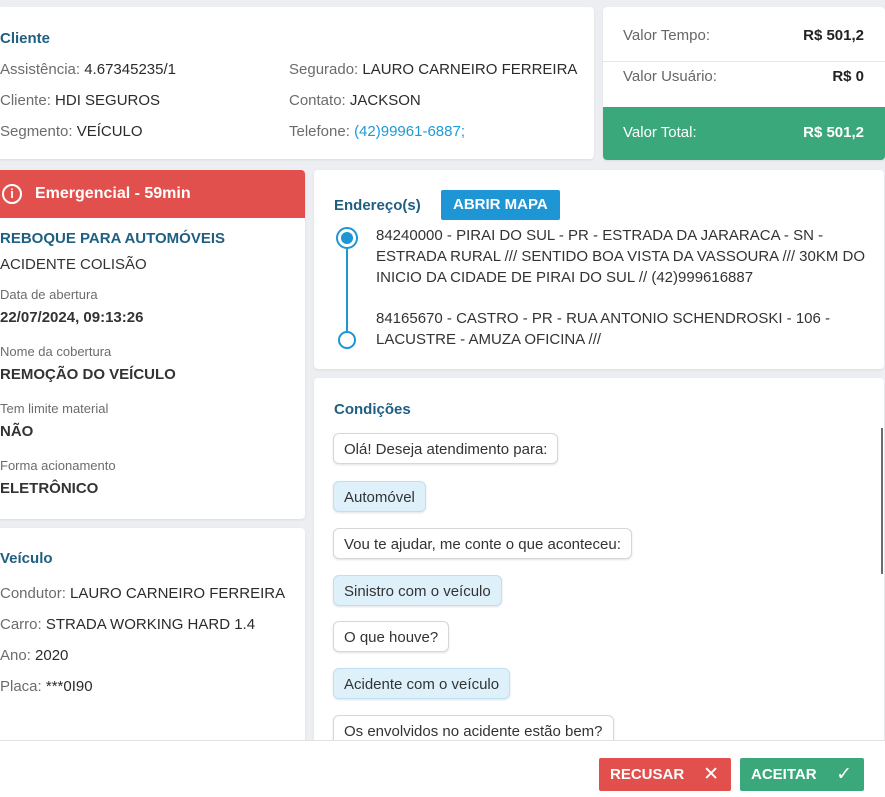 The width and height of the screenshot is (885, 797). What do you see at coordinates (36, 131) in the screenshot?
I see `segment-label: Segmento:` at bounding box center [36, 131].